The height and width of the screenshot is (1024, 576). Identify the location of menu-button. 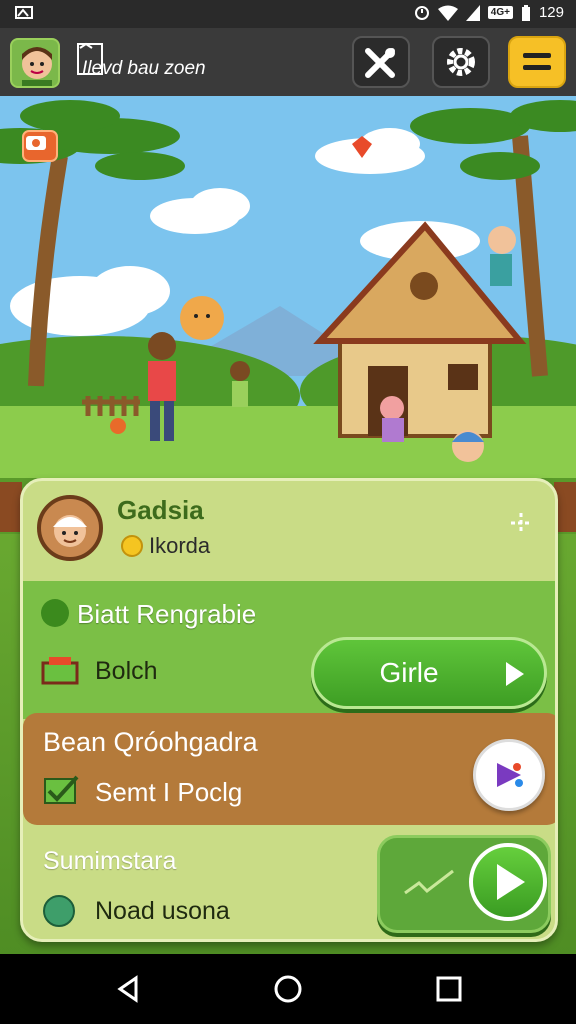
(537, 62).